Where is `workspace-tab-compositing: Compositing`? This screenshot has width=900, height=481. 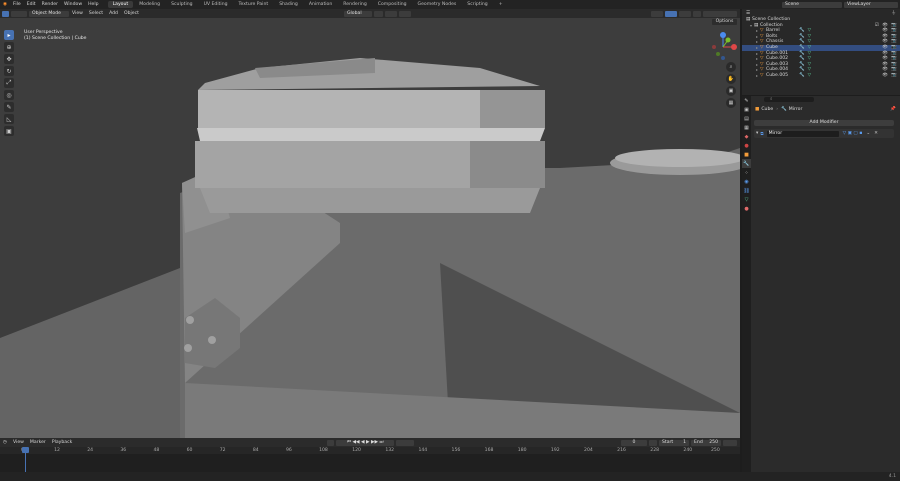 workspace-tab-compositing: Compositing is located at coordinates (392, 4).